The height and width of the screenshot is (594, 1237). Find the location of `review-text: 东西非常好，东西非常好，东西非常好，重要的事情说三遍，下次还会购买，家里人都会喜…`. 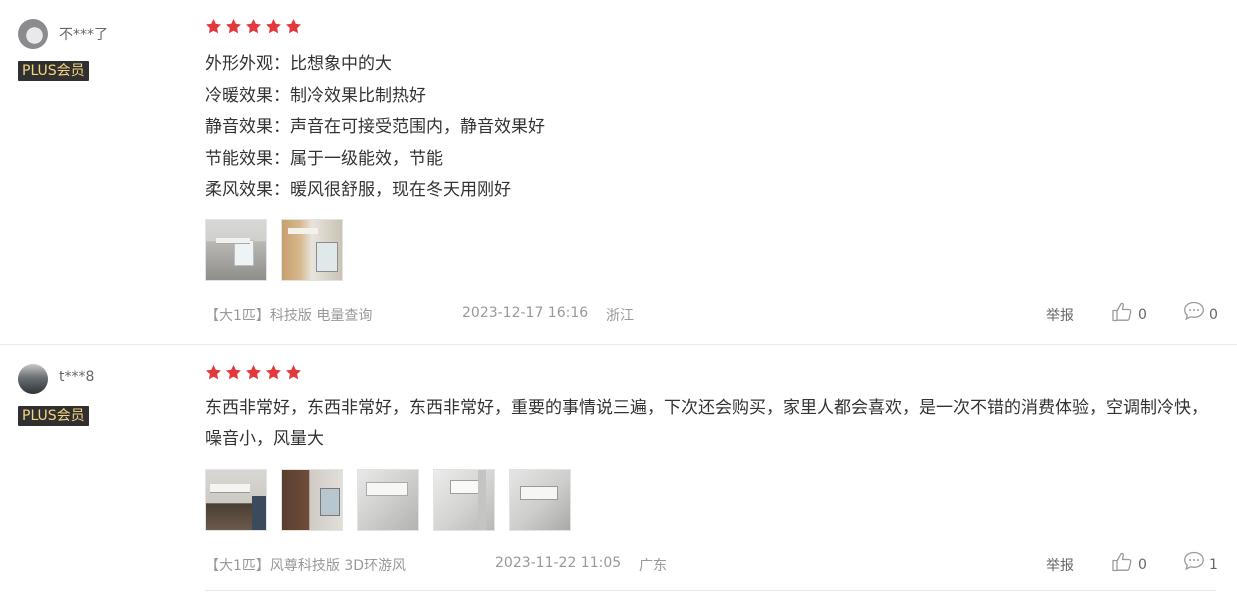

review-text: 东西非常好，东西非常好，东西非常好，重要的事情说三遍，下次还会购买，家里人都会喜… is located at coordinates (706, 423).